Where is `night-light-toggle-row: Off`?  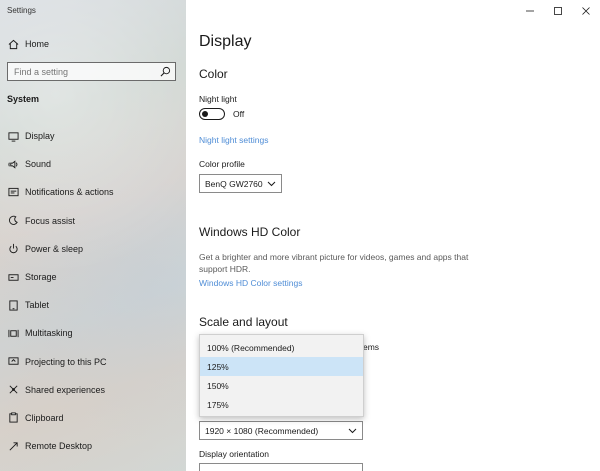 night-light-toggle-row: Off is located at coordinates (221, 114).